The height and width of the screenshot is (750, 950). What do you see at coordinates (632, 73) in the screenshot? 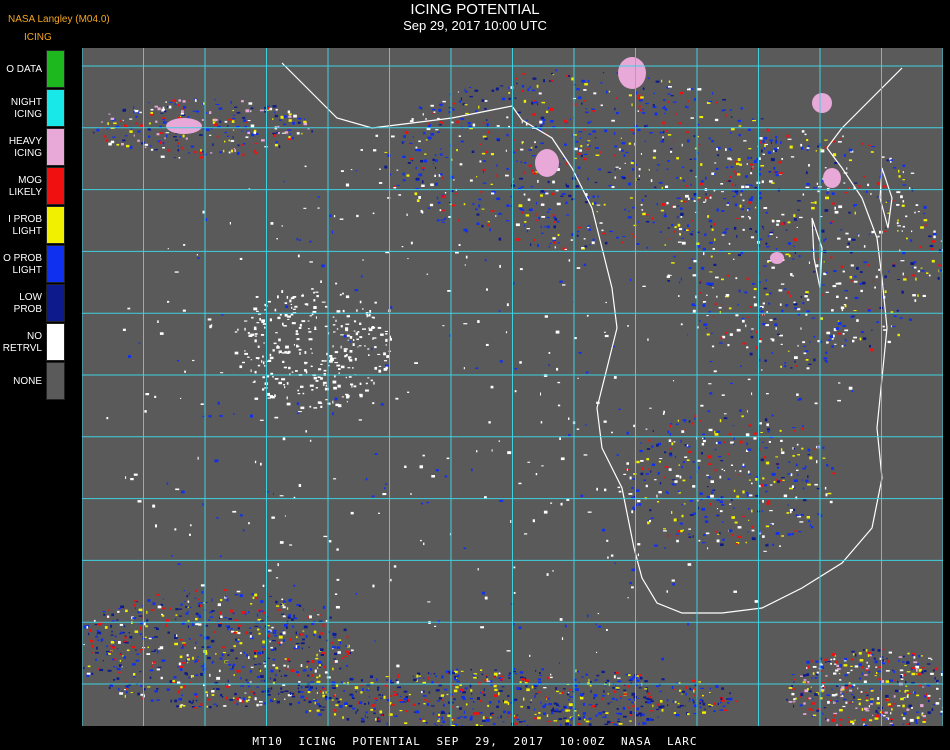
I see `heavy-icing-area` at bounding box center [632, 73].